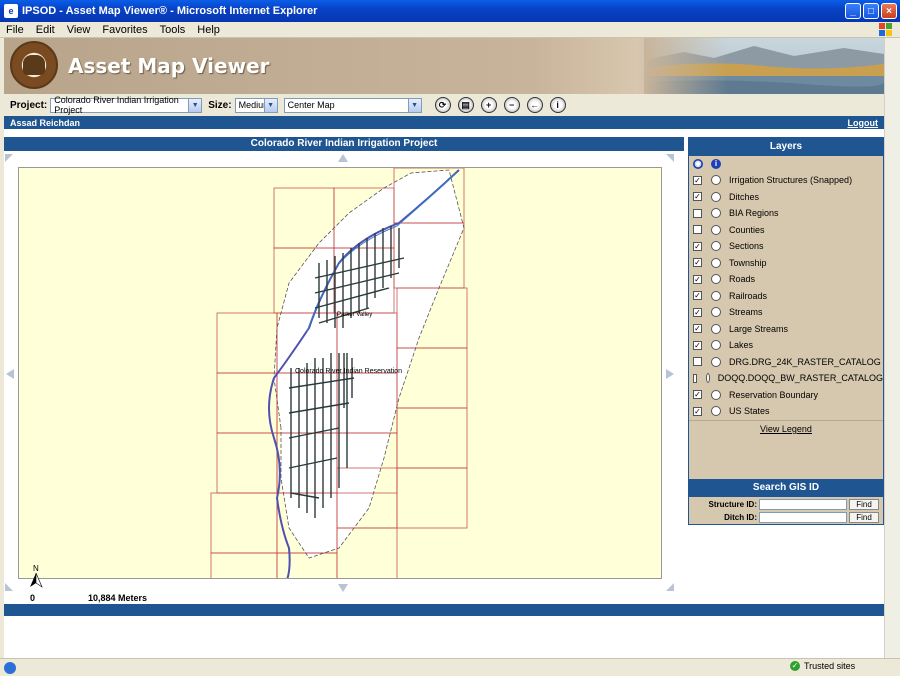 The image size is (900, 676). I want to click on map-action-select: Center Map ▼, so click(352, 105).